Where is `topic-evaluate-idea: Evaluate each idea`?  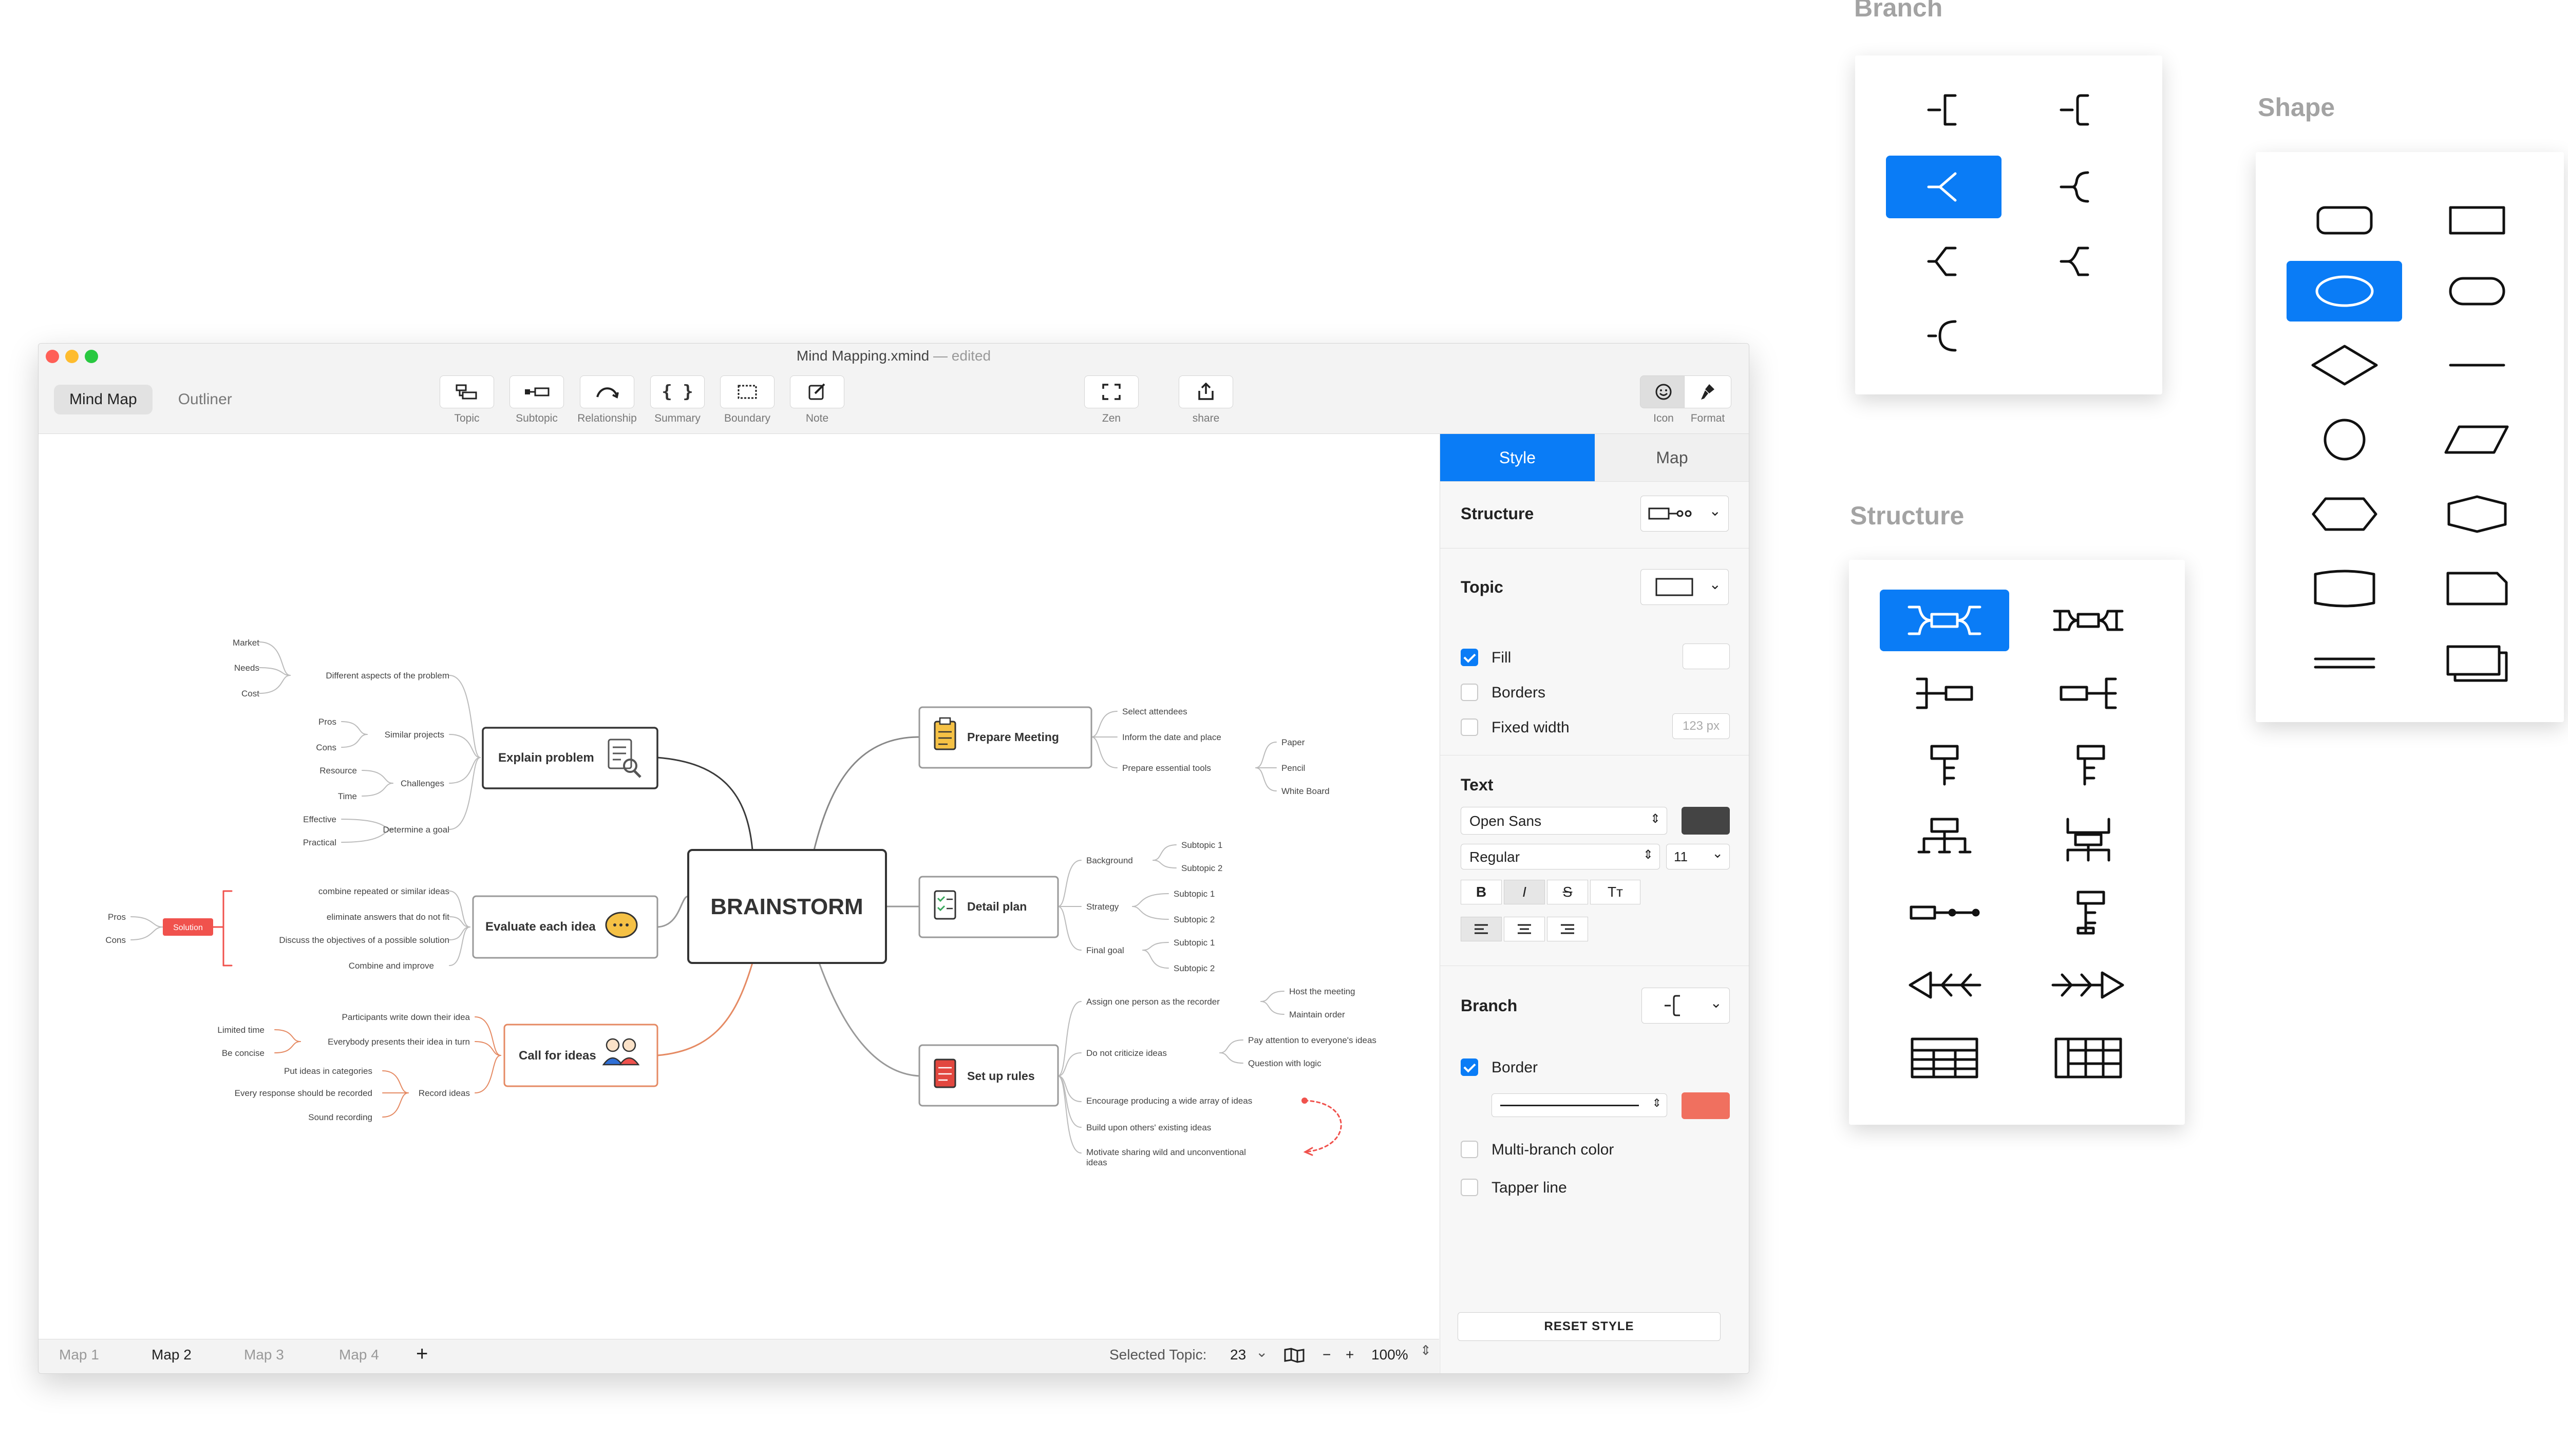
topic-evaluate-idea: Evaluate each idea is located at coordinates (565, 927).